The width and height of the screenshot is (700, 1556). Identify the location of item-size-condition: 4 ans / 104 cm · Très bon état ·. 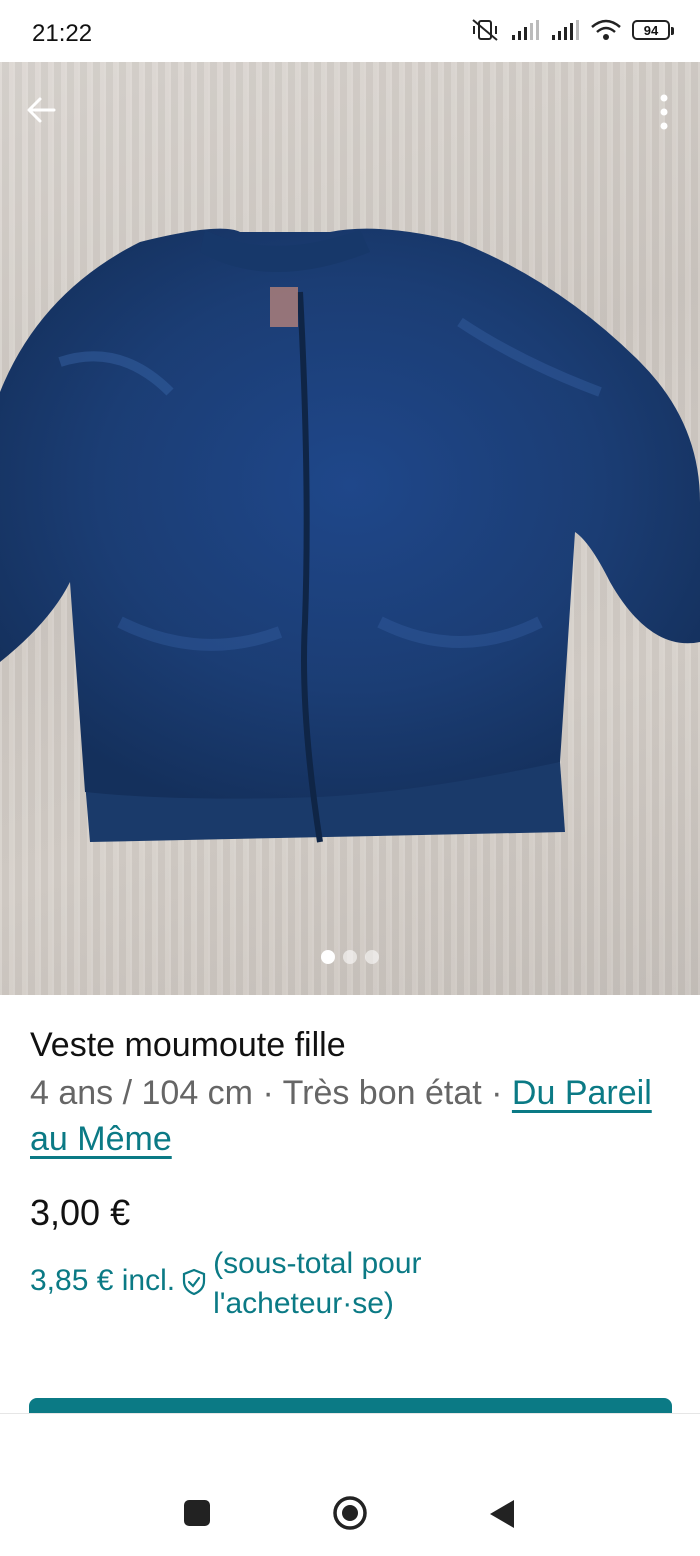
(271, 1093).